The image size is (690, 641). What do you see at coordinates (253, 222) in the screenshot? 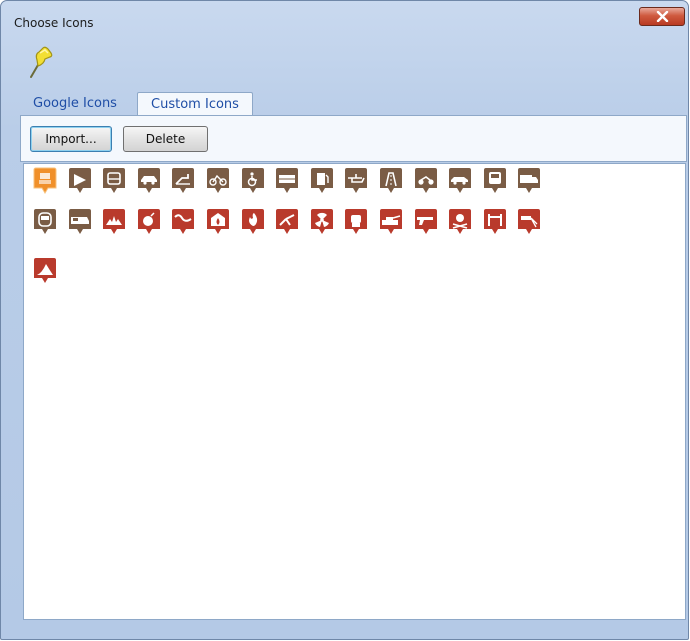
I see `fire-icon` at bounding box center [253, 222].